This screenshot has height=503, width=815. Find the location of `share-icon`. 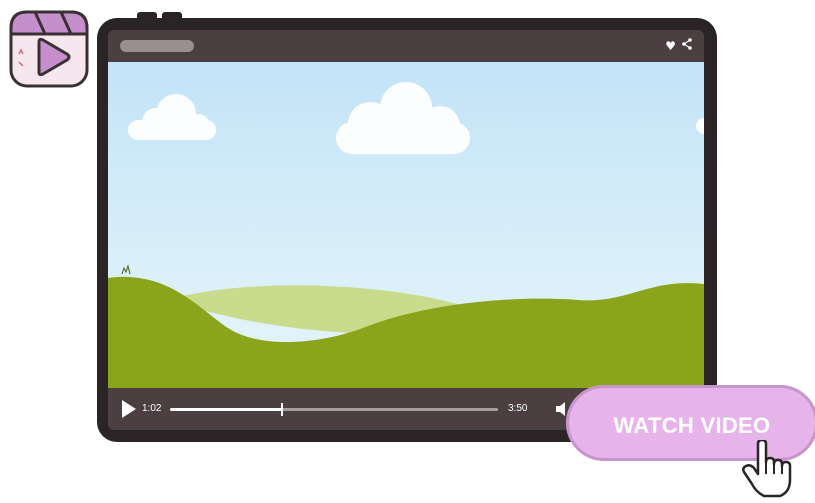

share-icon is located at coordinates (687, 46).